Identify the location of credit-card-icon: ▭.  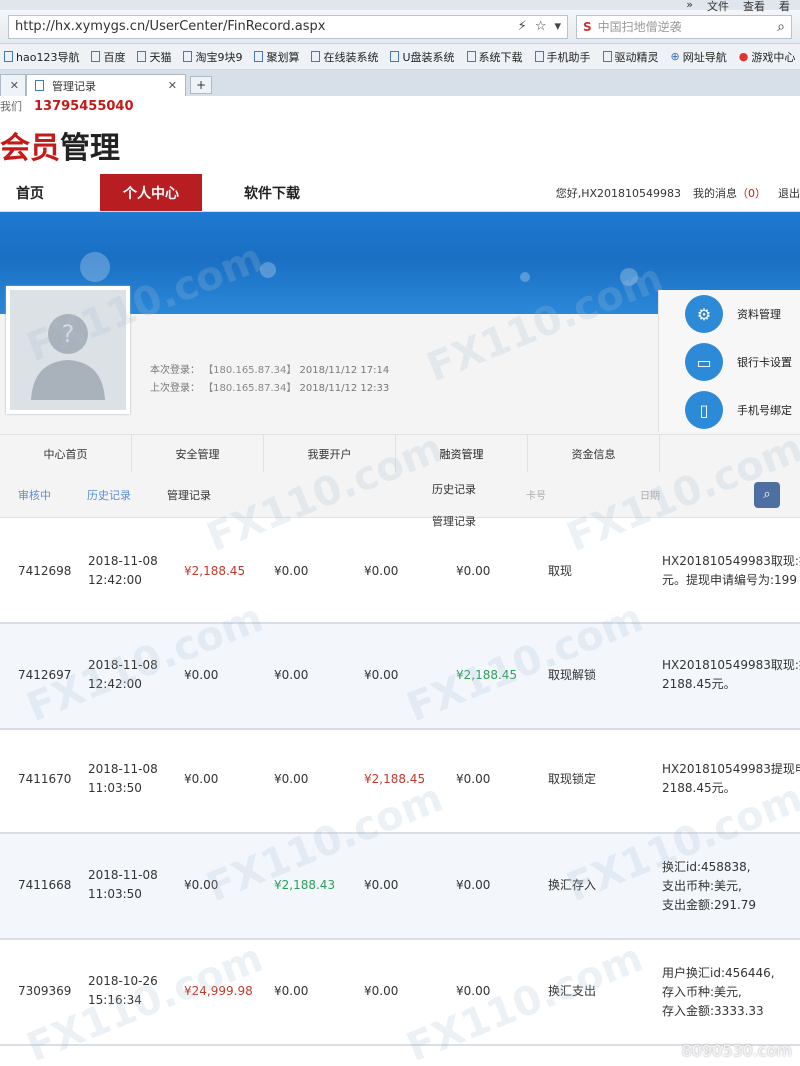
(704, 362).